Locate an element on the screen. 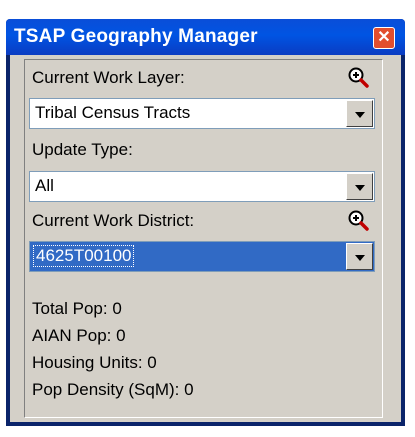 The height and width of the screenshot is (437, 415). work-layer-label: Current Work Layer: is located at coordinates (108, 77).